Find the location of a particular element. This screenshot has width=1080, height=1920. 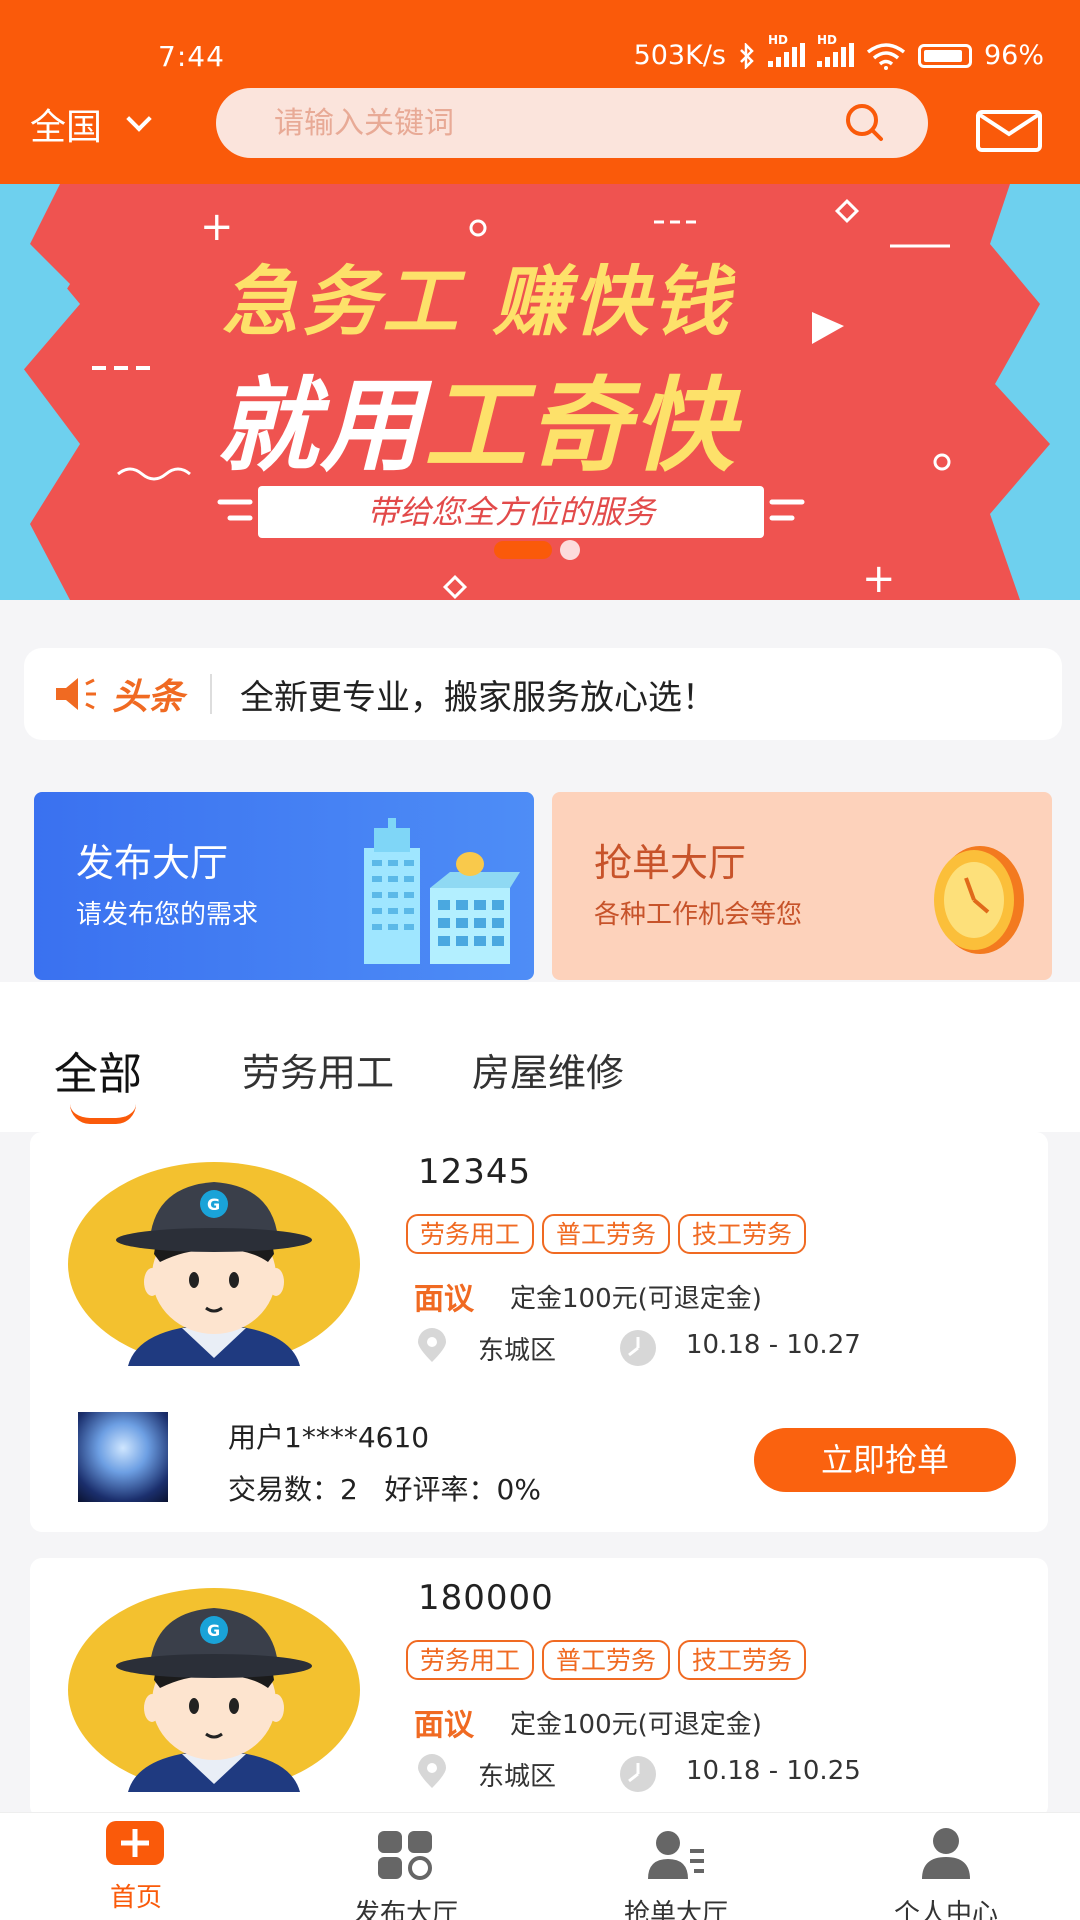

user-stats: 交易数：2 好评率：0% is located at coordinates (384, 1489).